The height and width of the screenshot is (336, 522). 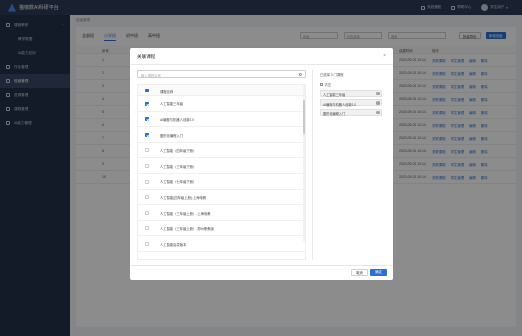 I want to click on course-row: 图形化编程入门, so click(x=221, y=135).